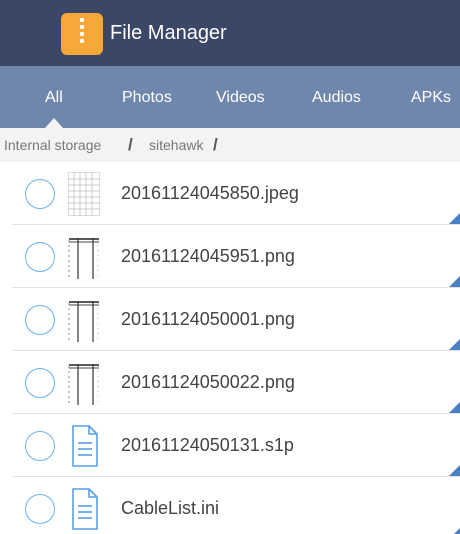 Image resolution: width=460 pixels, height=534 pixels. I want to click on file-row: CableList.ini, so click(230, 505).